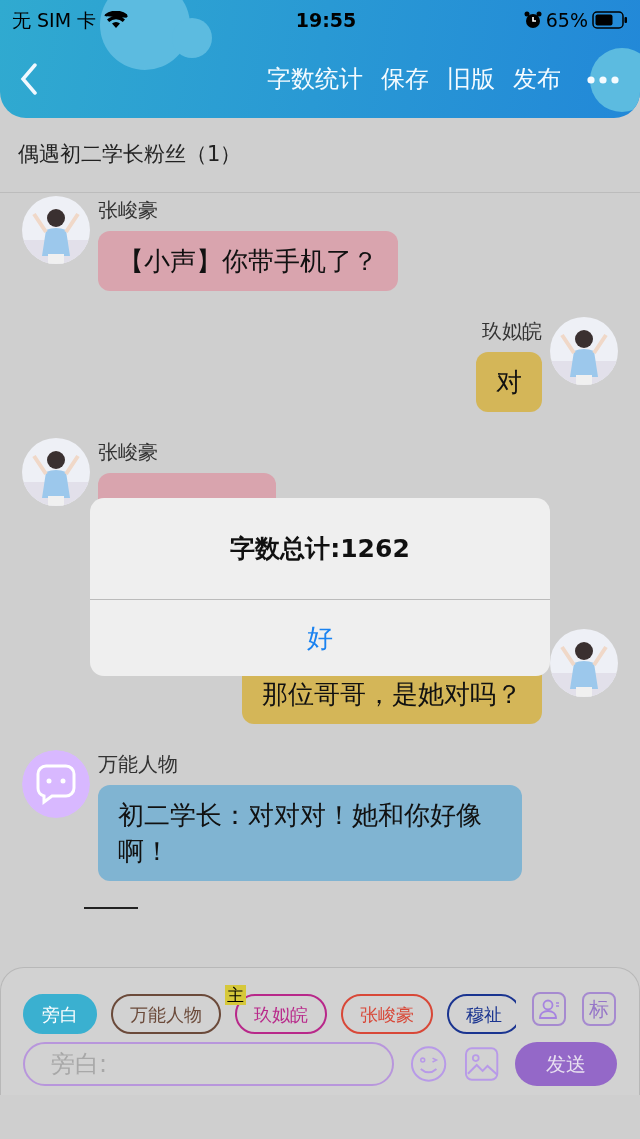 The width and height of the screenshot is (640, 1139). Describe the element at coordinates (532, 20) in the screenshot. I see `alarm-icon` at that location.